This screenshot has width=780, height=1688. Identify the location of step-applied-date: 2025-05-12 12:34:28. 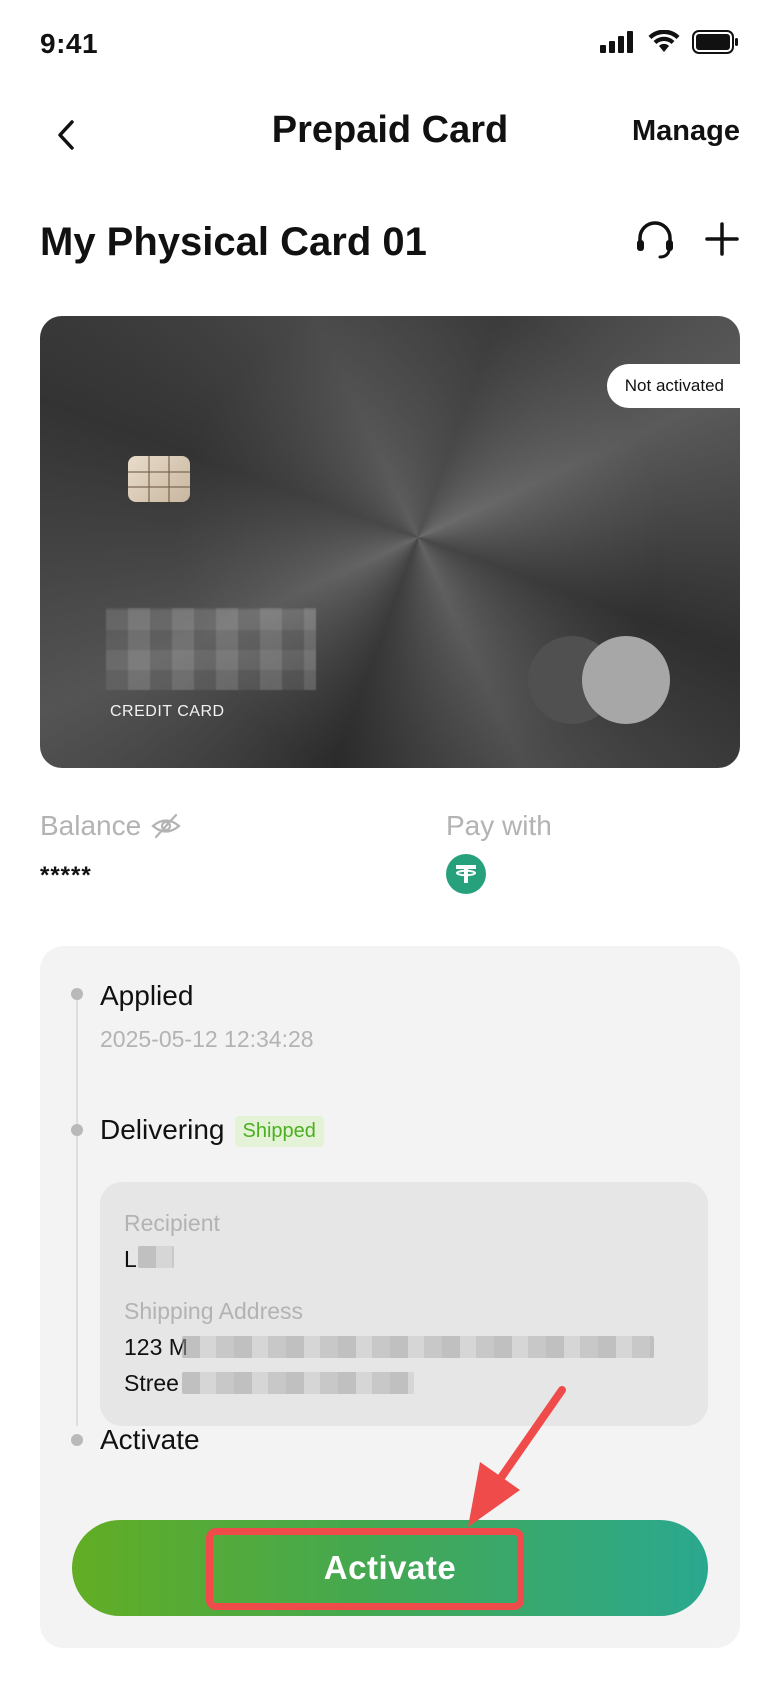
(207, 1039).